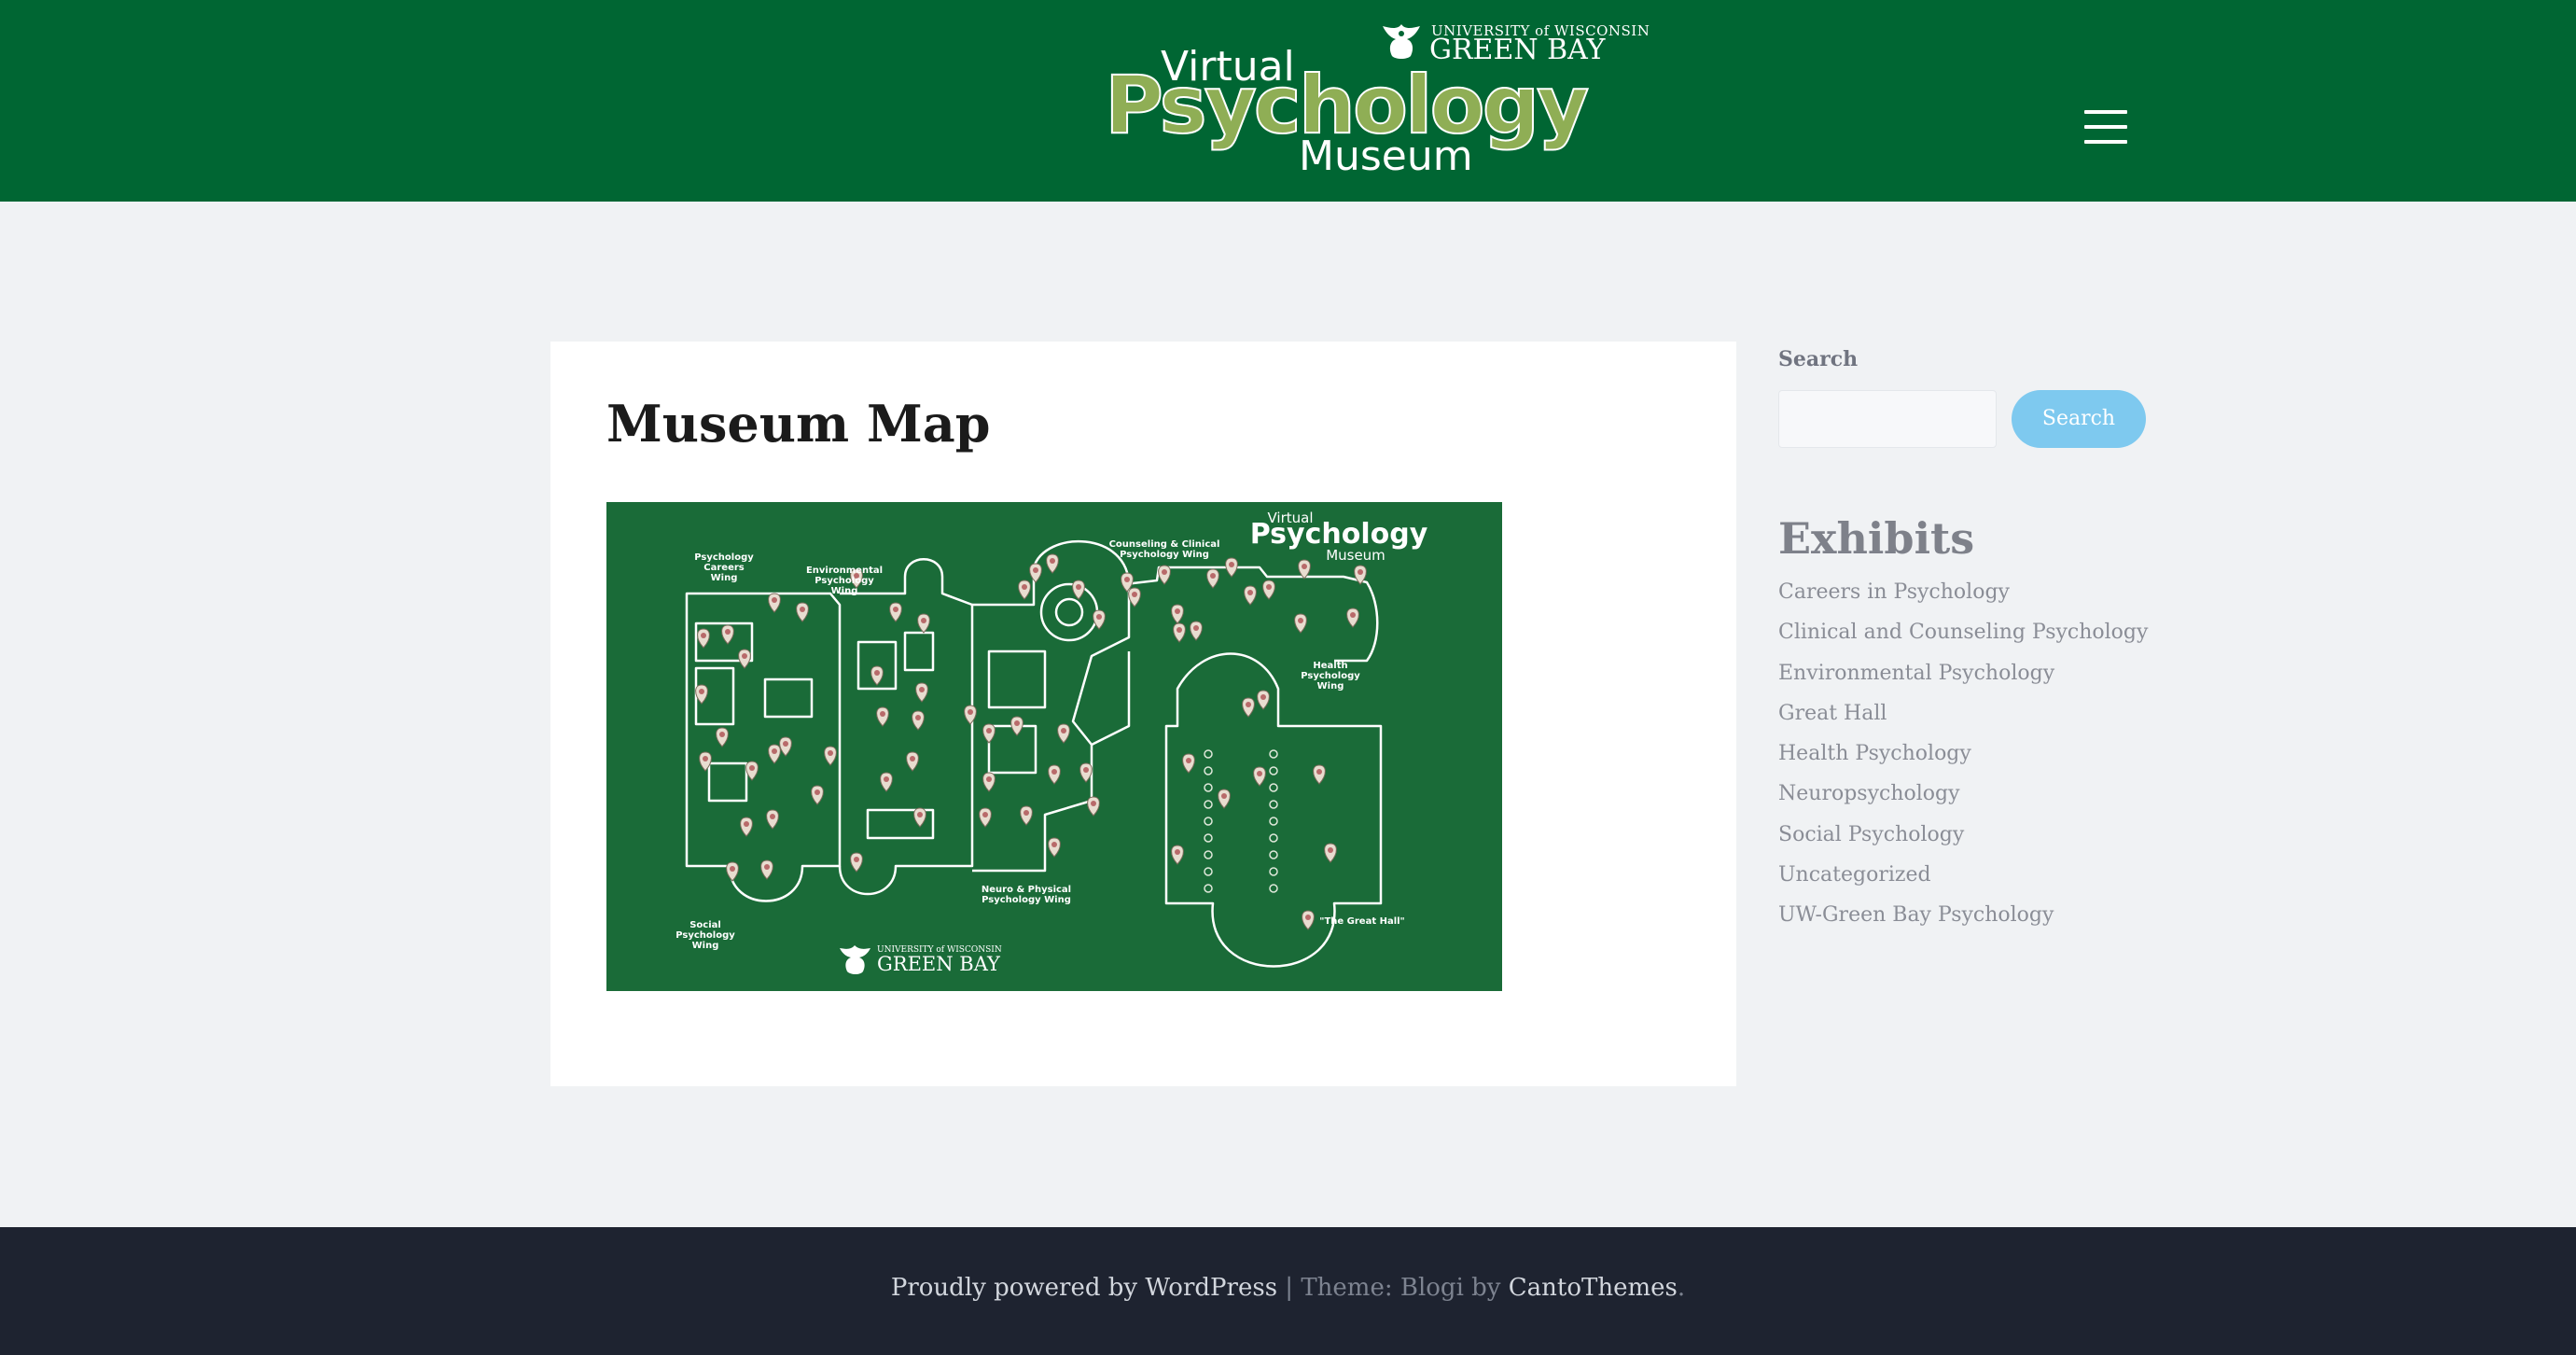  What do you see at coordinates (724, 578) in the screenshot?
I see `map-label-careers-3: Wing` at bounding box center [724, 578].